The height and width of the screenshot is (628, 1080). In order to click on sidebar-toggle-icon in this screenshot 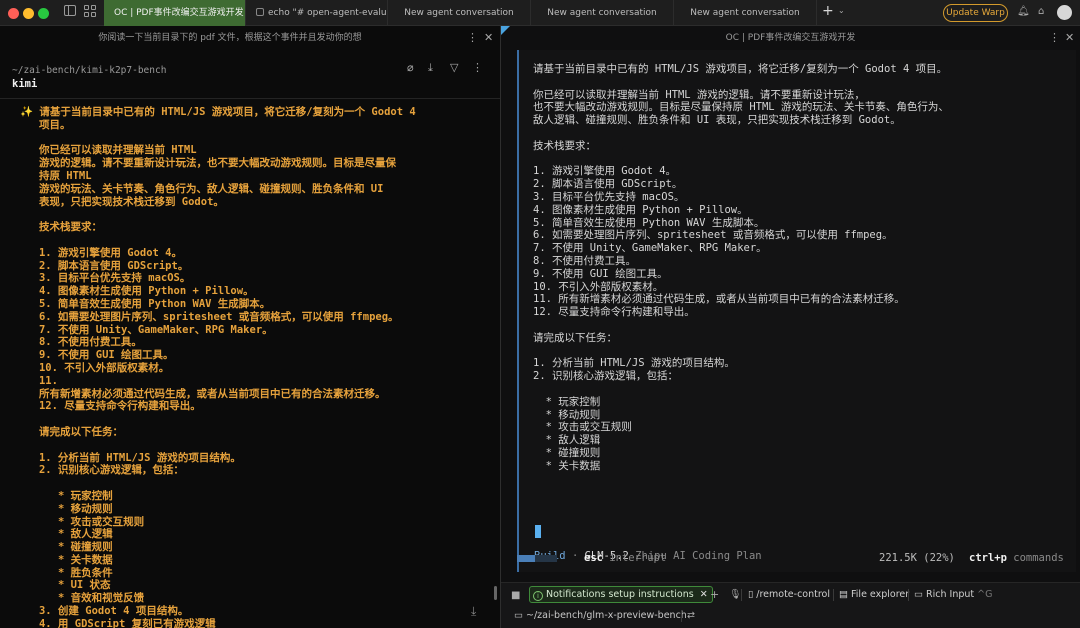, I will do `click(71, 12)`.